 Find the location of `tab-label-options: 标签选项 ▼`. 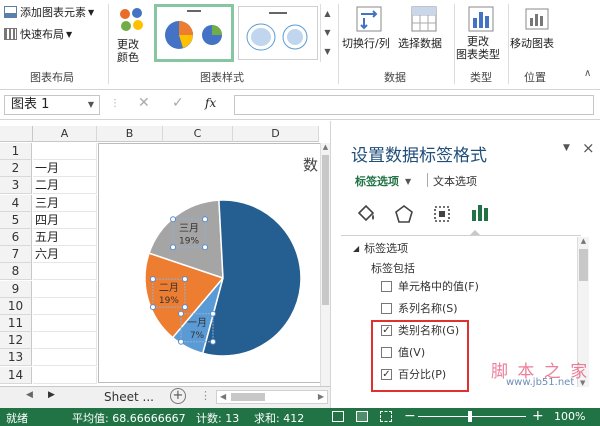

tab-label-options: 标签选项 ▼ is located at coordinates (383, 181).